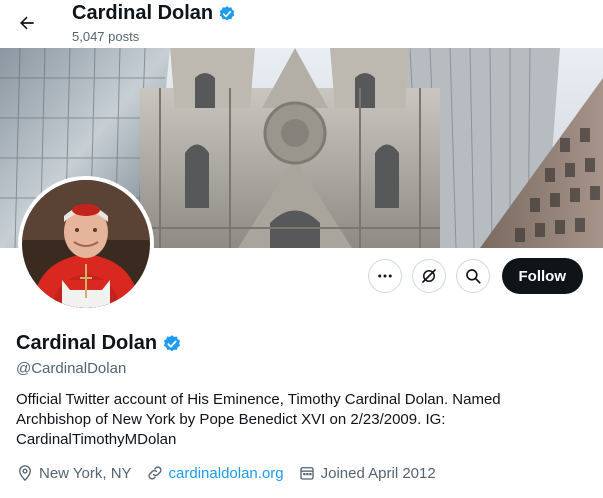 The width and height of the screenshot is (603, 498). I want to click on more-button, so click(384, 276).